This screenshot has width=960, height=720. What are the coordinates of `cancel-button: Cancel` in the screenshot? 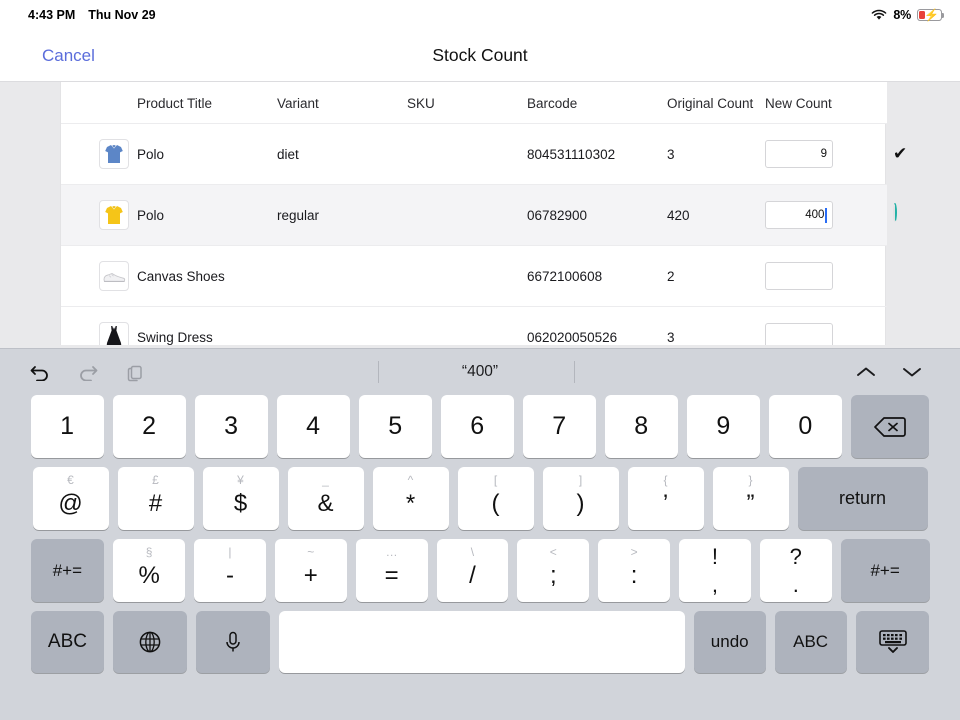 It's located at (68, 56).